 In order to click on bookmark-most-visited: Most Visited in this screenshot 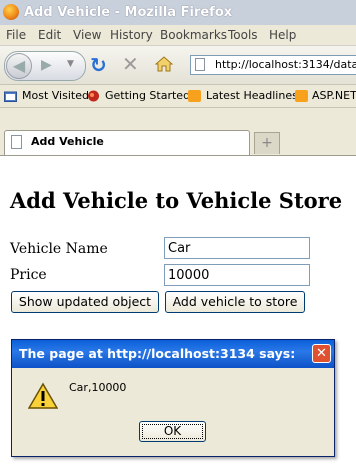, I will do `click(55, 95)`.